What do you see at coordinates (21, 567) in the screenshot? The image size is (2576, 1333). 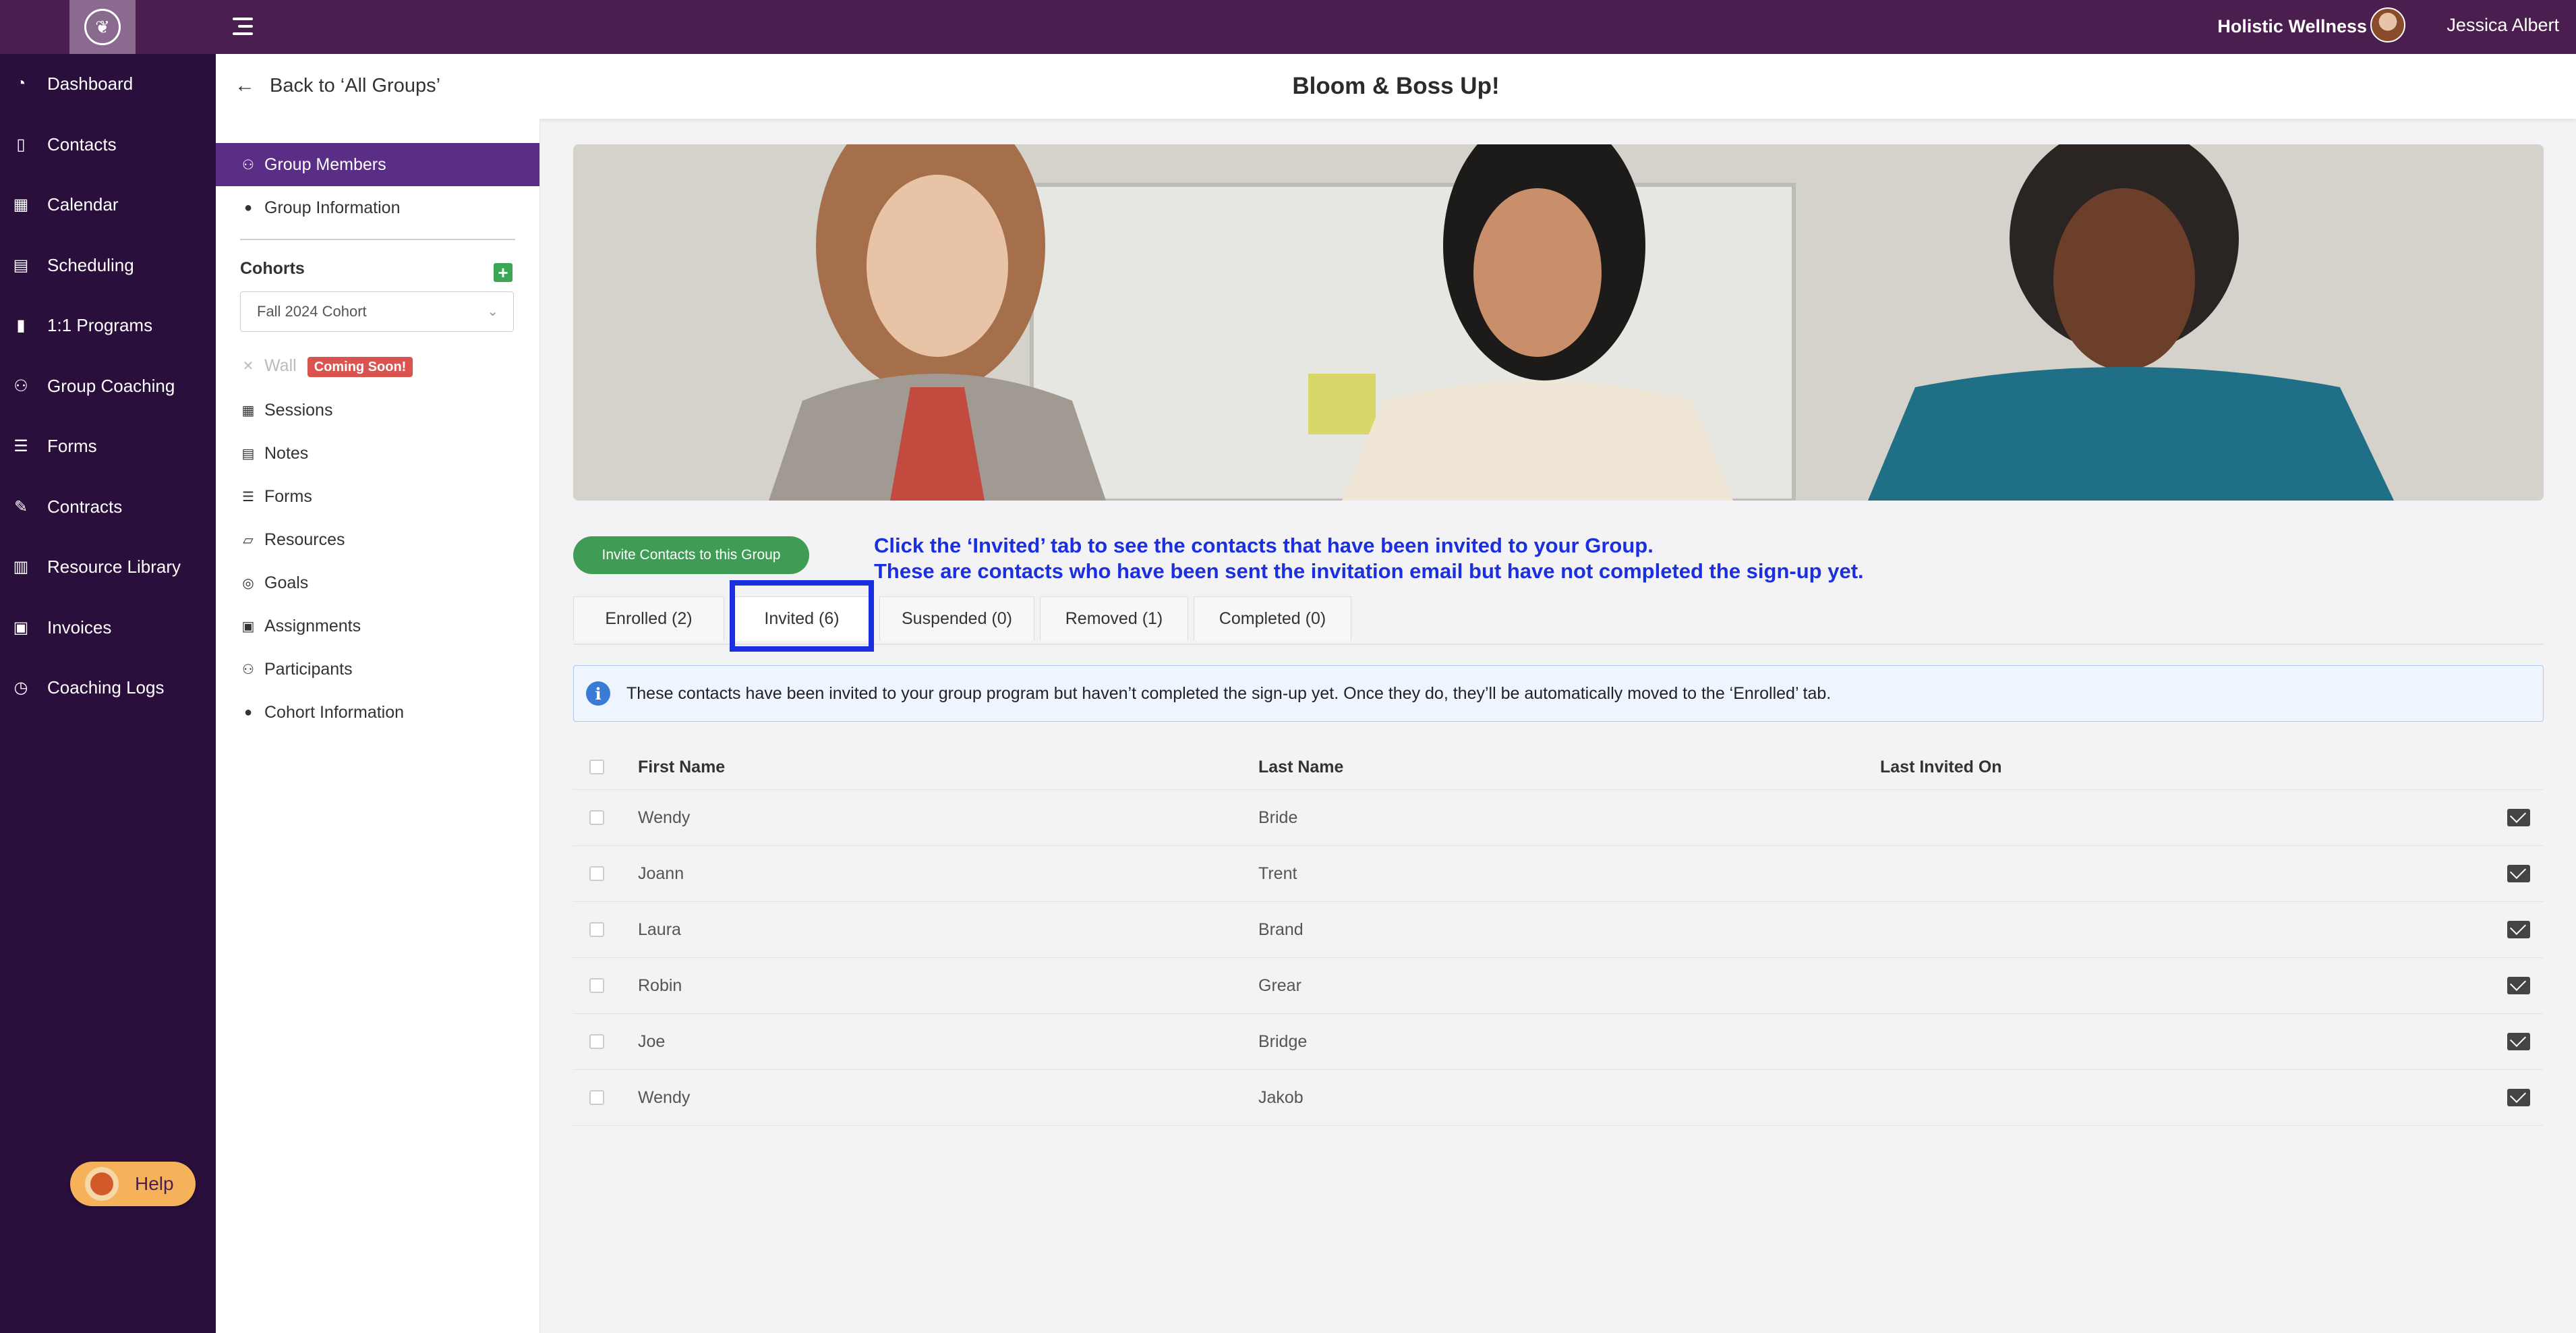 I see `library-icon: ▥` at bounding box center [21, 567].